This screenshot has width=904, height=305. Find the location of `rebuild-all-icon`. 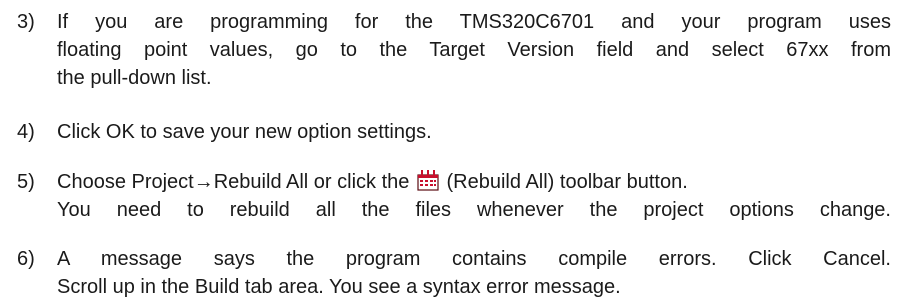

rebuild-all-icon is located at coordinates (428, 180).